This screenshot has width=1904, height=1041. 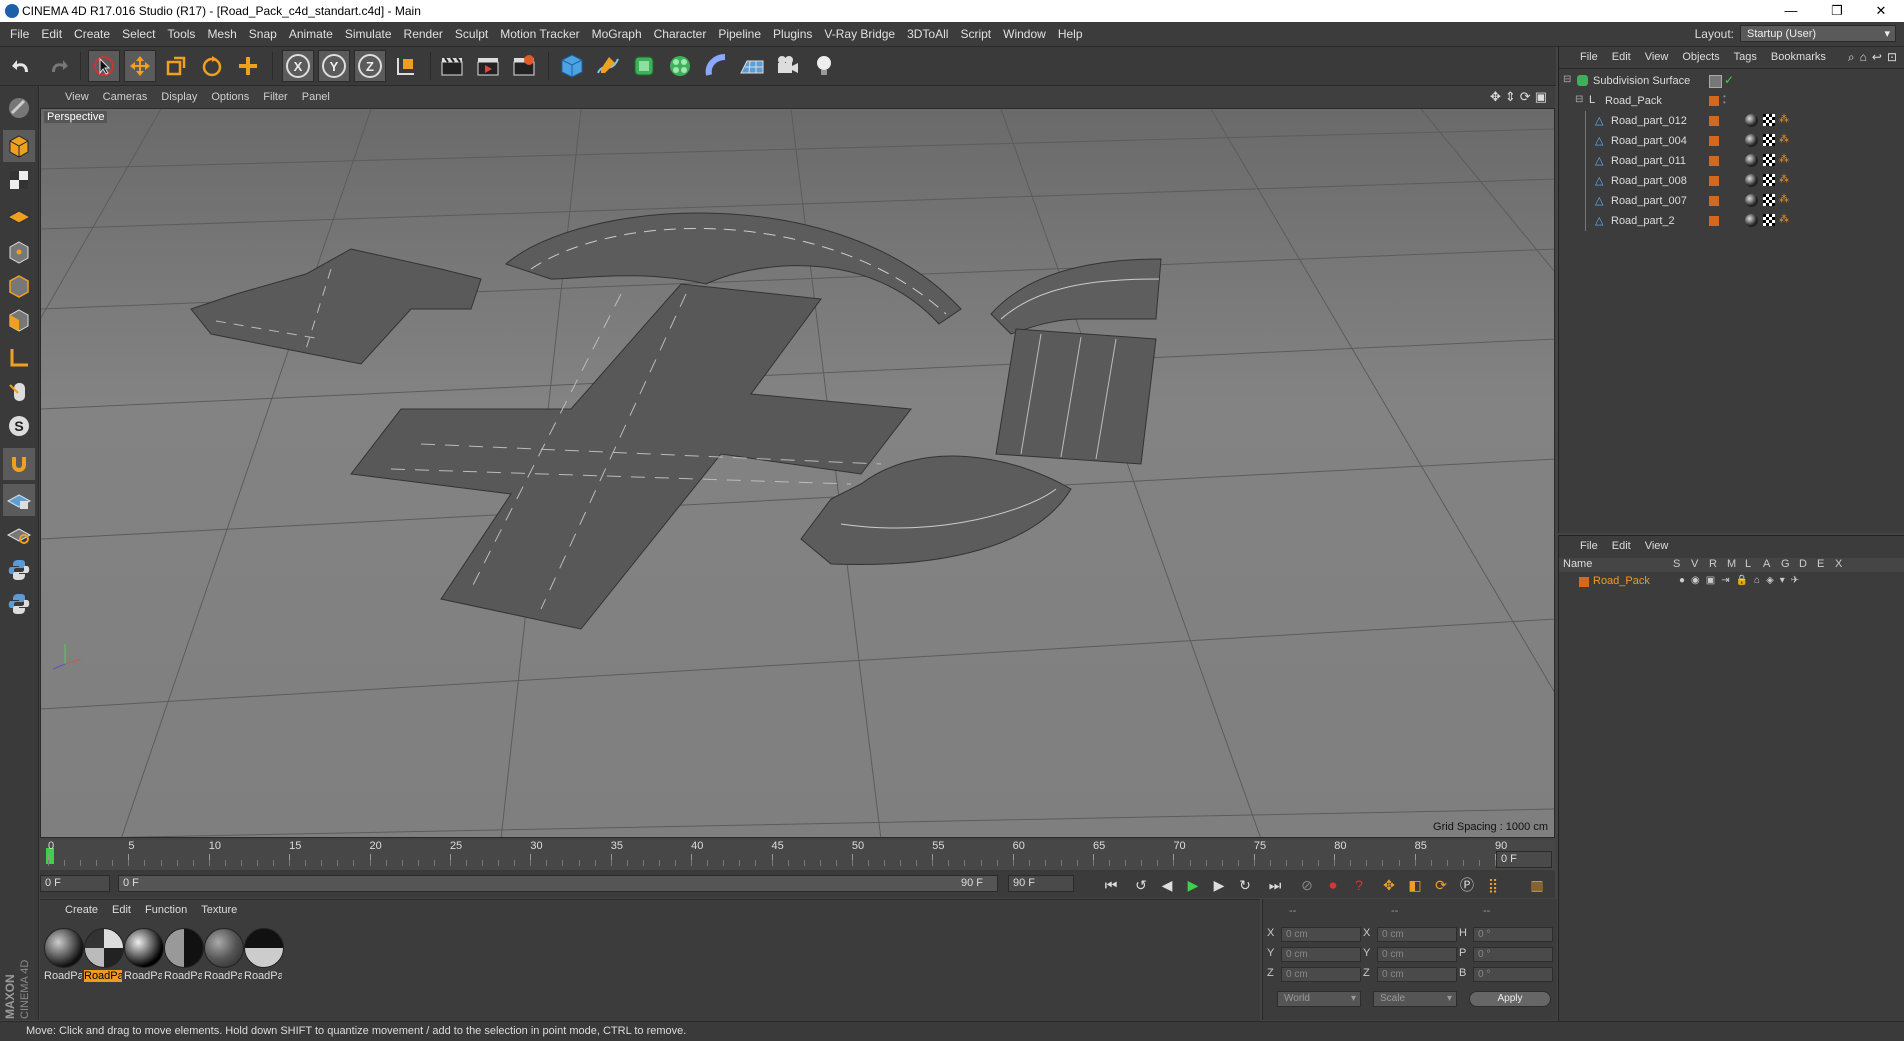 I want to click on model-mode-button, so click(x=19, y=146).